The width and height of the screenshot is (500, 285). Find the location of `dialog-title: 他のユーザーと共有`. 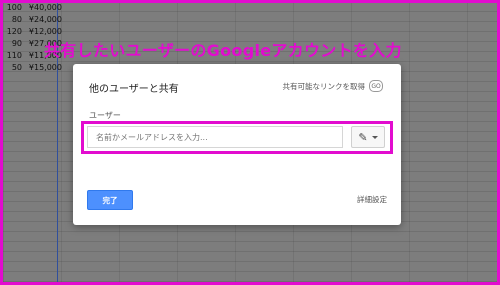

dialog-title: 他のユーザーと共有 is located at coordinates (134, 89).